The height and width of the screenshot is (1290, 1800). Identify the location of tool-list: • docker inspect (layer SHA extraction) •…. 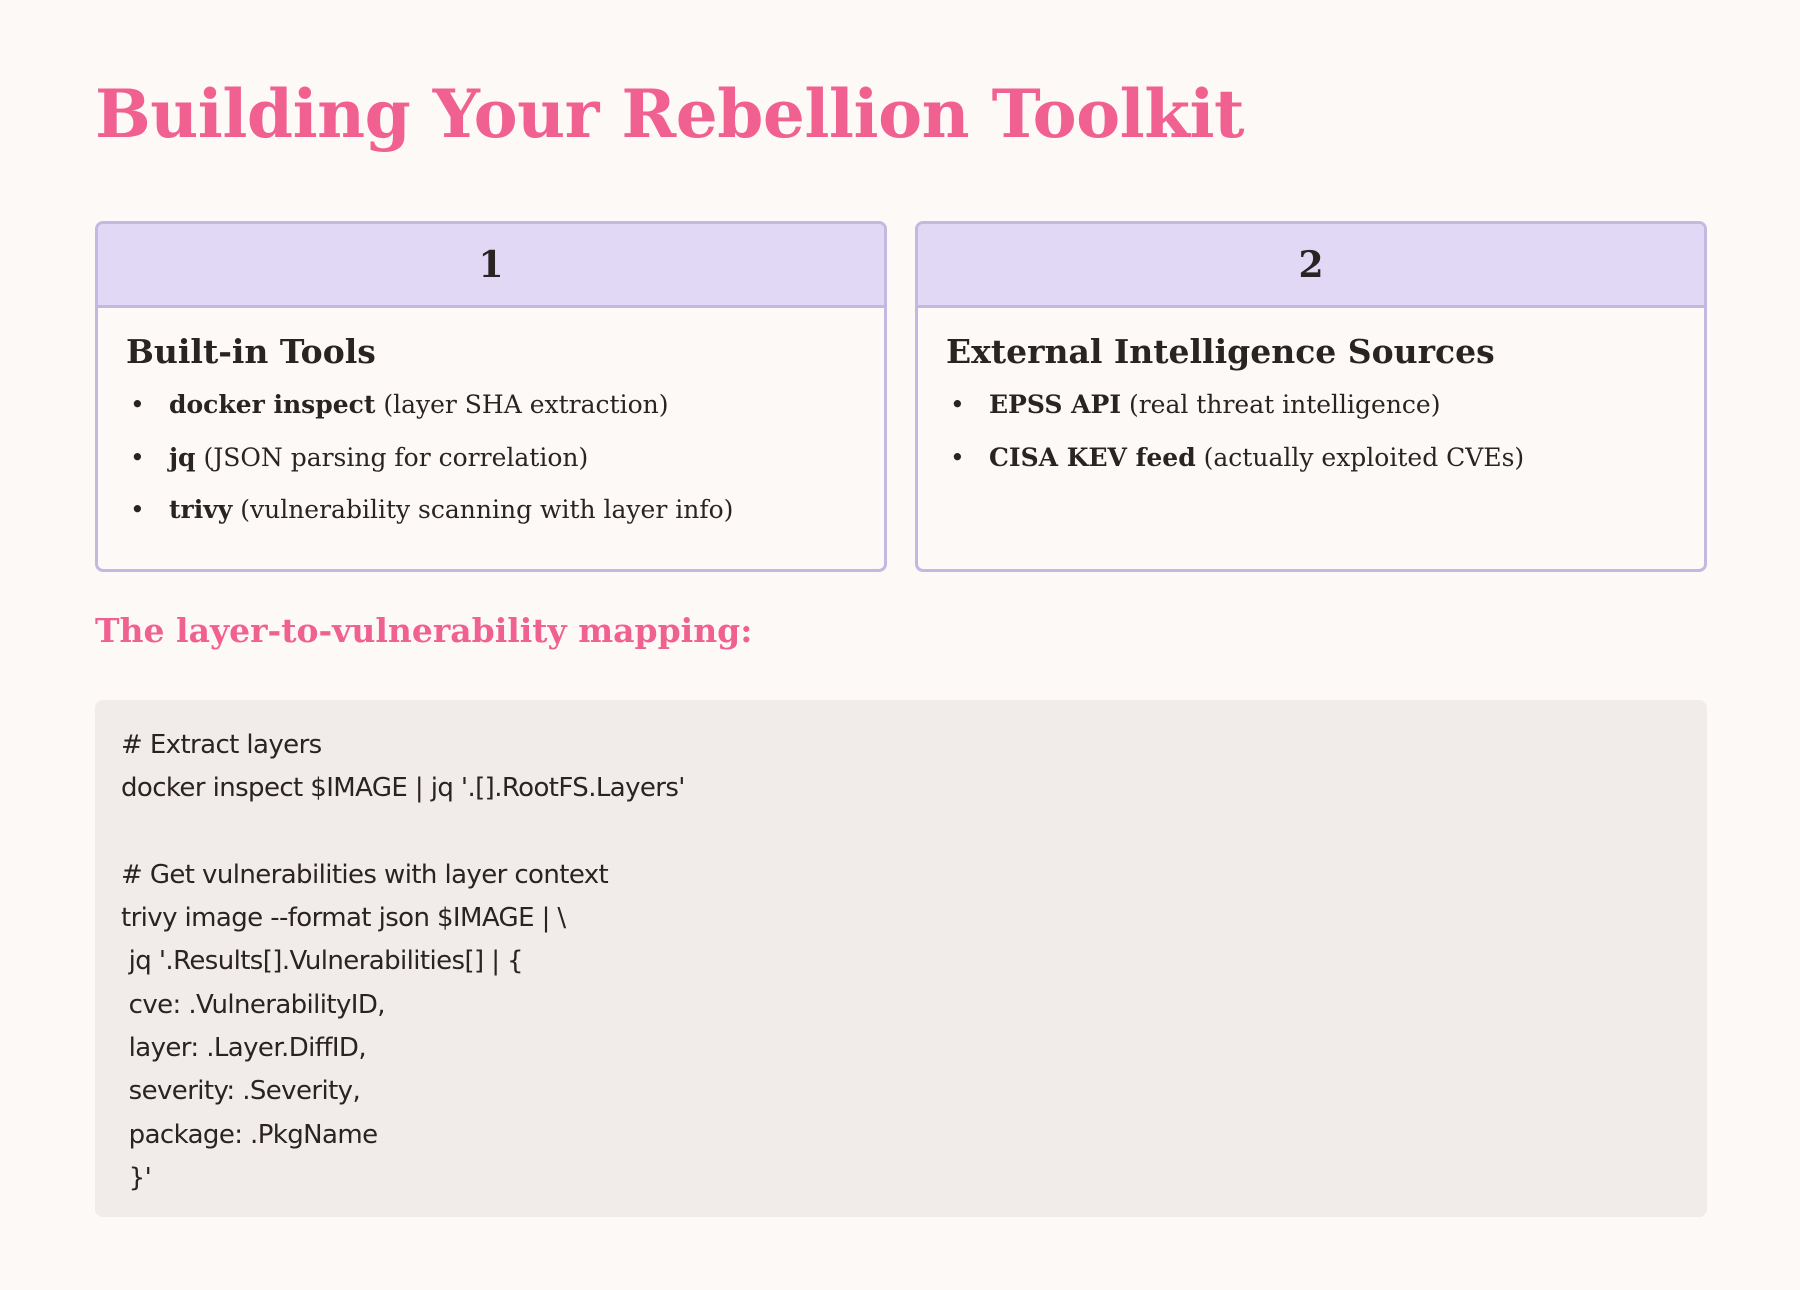
(490, 458).